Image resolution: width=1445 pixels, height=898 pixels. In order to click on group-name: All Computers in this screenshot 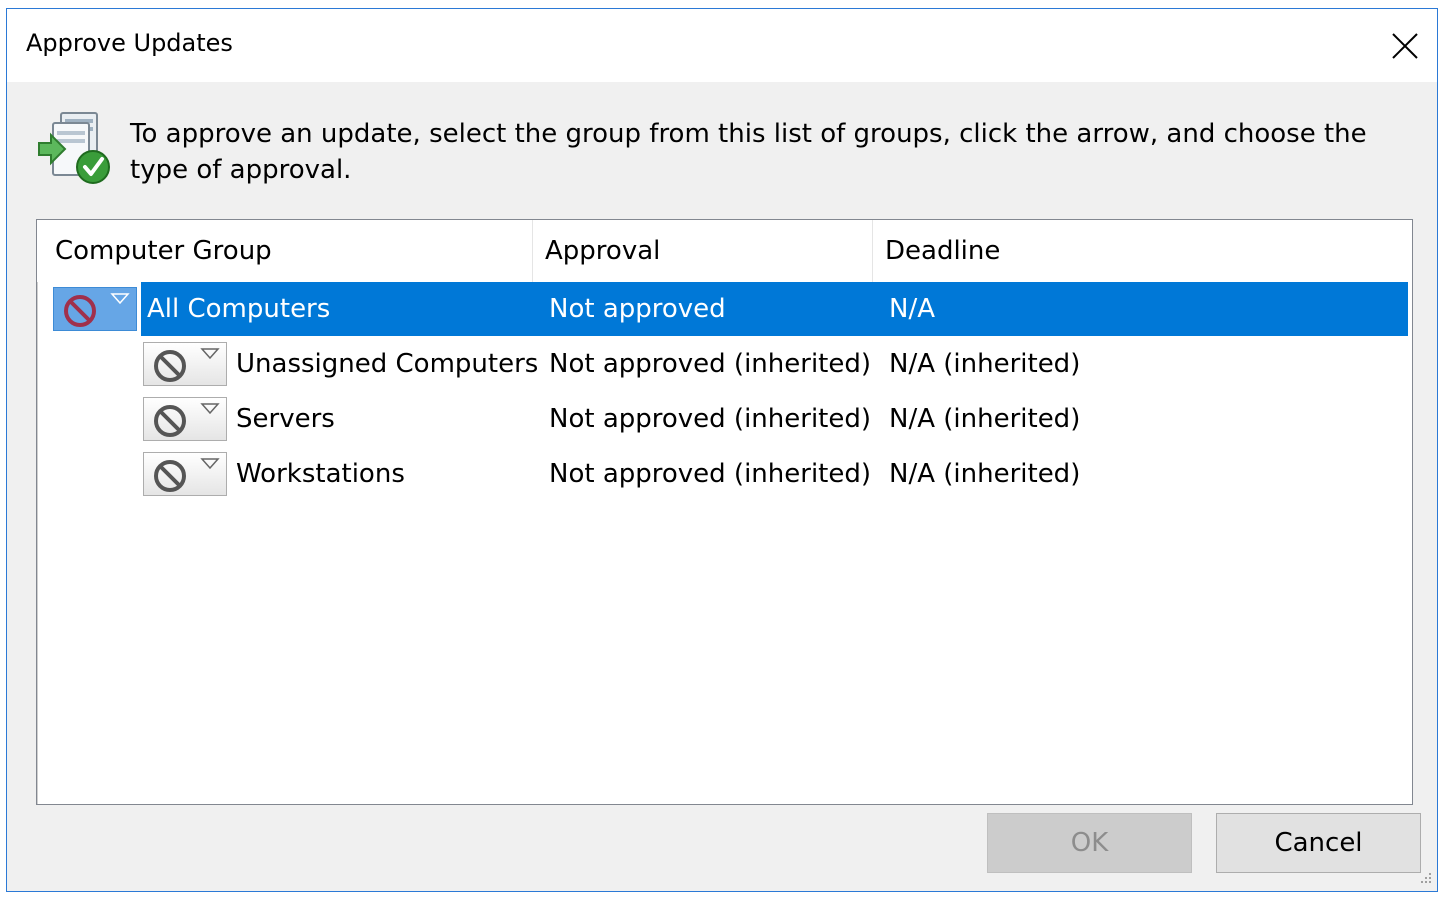, I will do `click(239, 309)`.